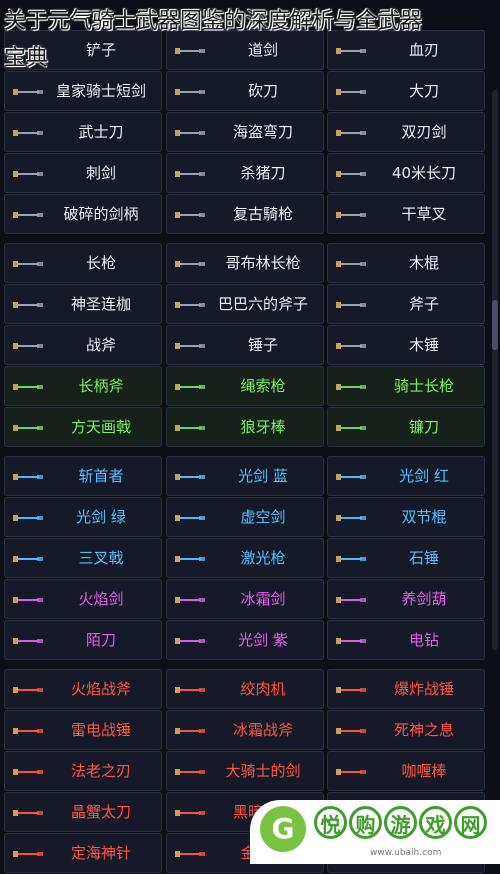 This screenshot has width=500, height=874. What do you see at coordinates (406, 304) in the screenshot?
I see `weapon-cell: 斧子` at bounding box center [406, 304].